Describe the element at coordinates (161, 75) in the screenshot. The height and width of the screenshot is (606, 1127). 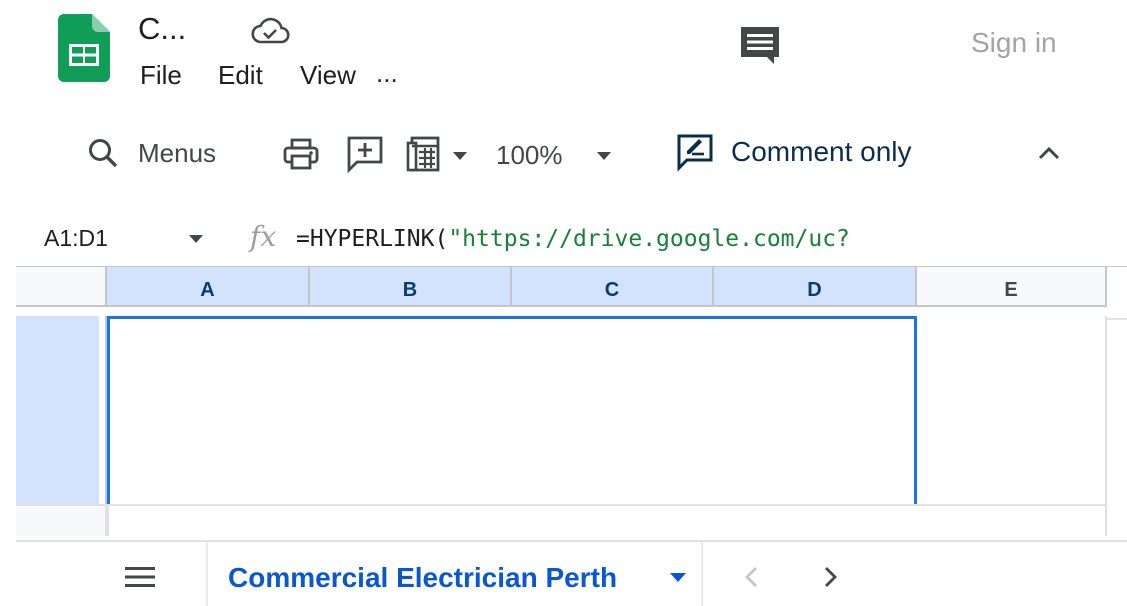
I see `menu-file: File` at that location.